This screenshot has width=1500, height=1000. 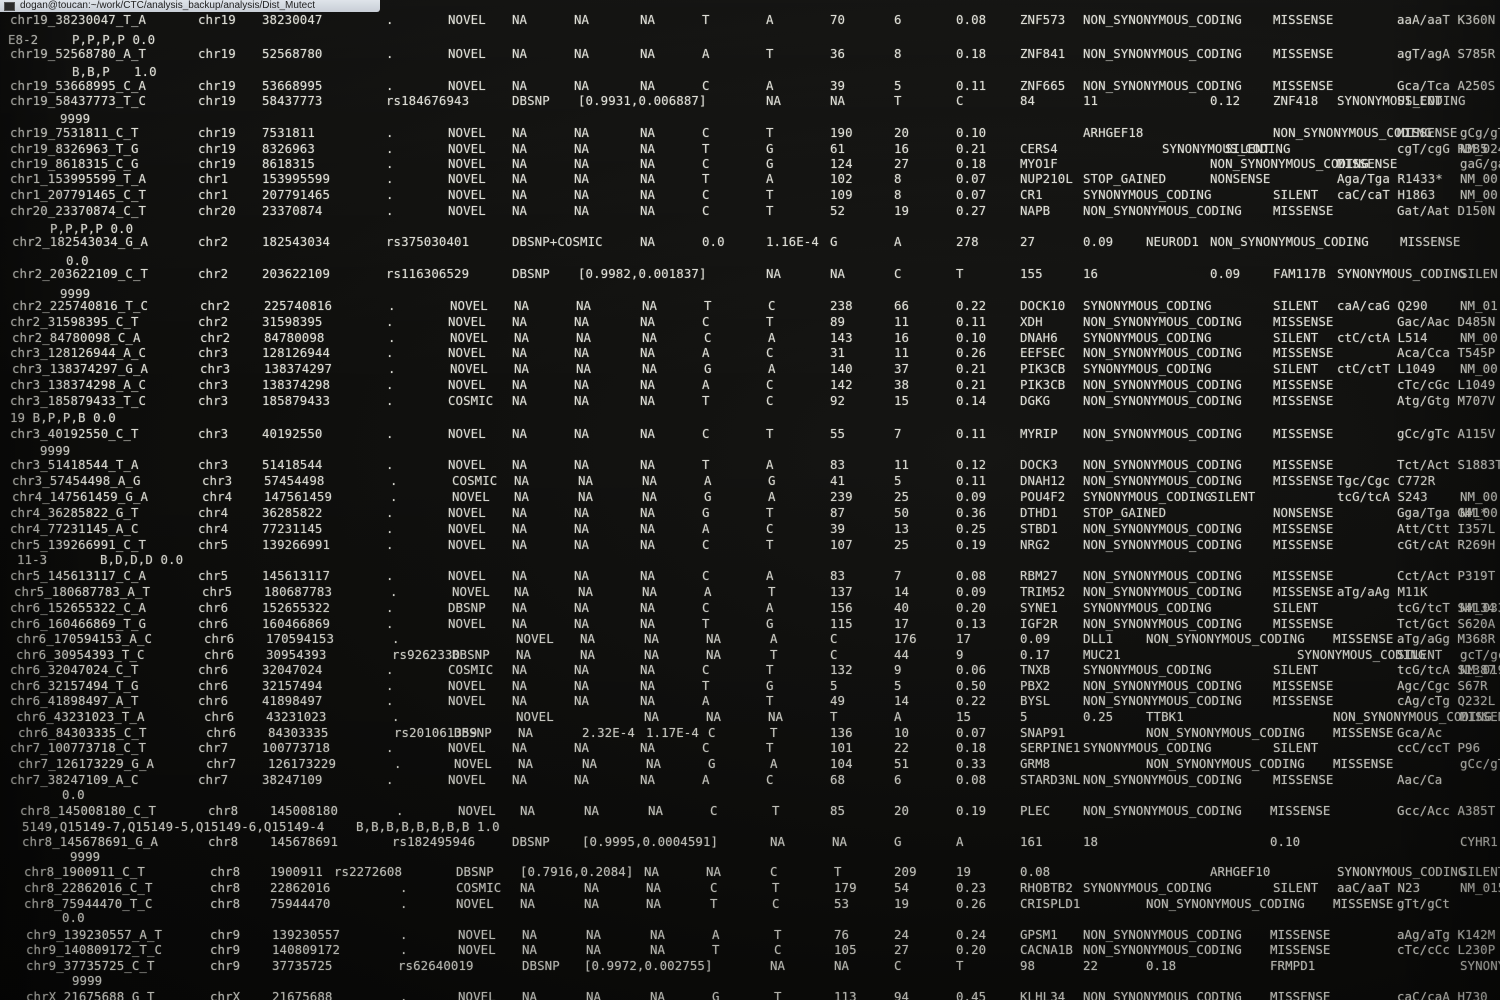 I want to click on terminal-cell: 170594153, so click(x=300, y=638).